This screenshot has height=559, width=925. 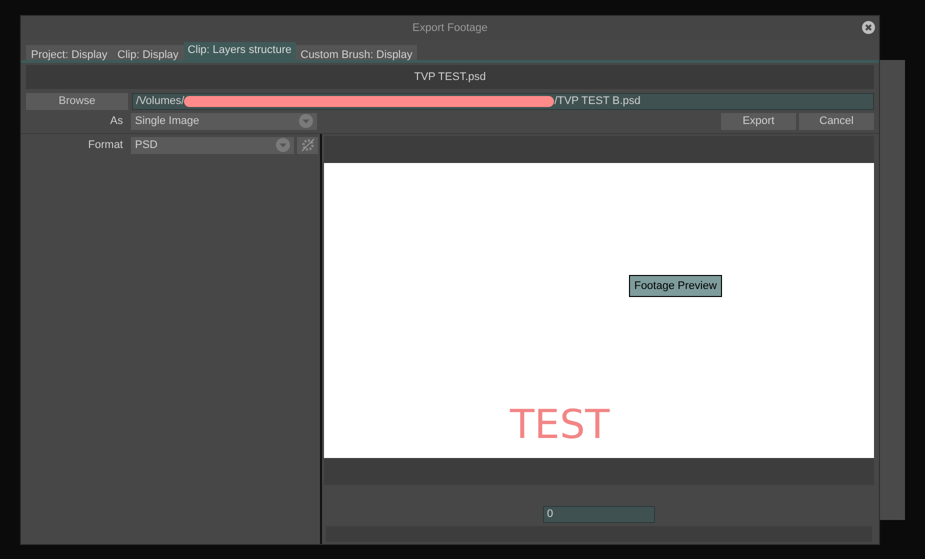 I want to click on export-button: Export, so click(x=758, y=121).